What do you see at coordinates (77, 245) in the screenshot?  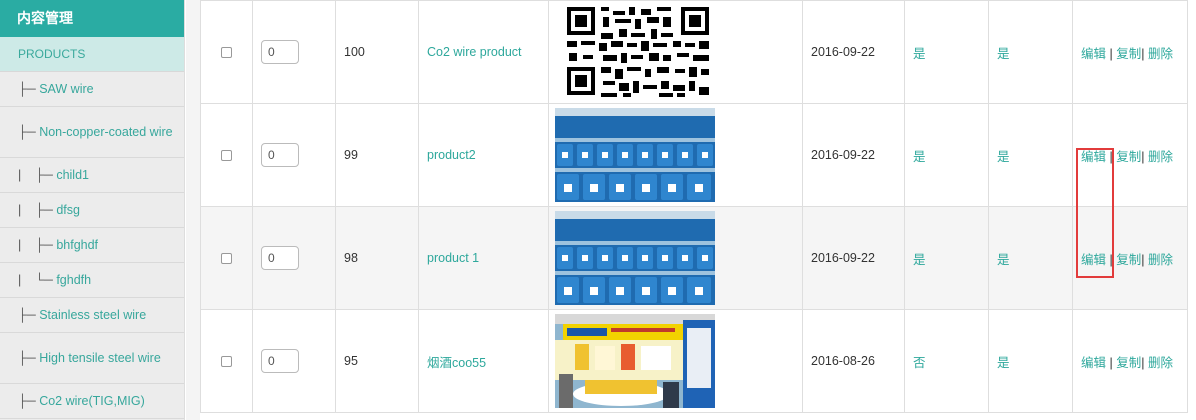 I see `sidebar-item-label: bhfghdf` at bounding box center [77, 245].